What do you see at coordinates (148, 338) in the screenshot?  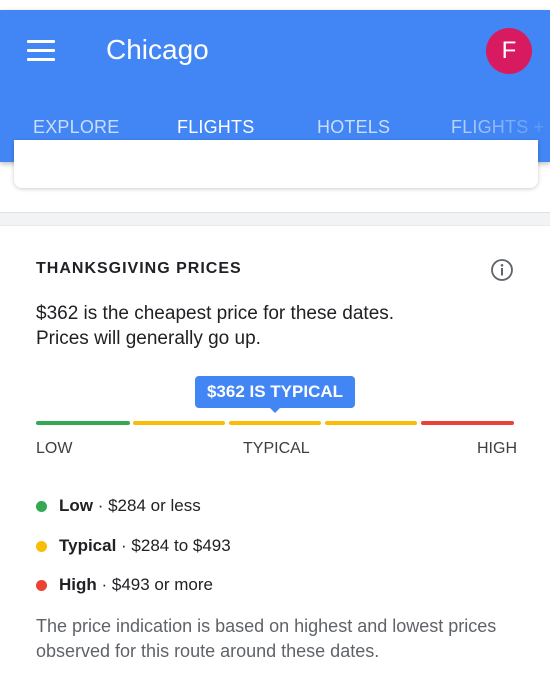 I see `summary-line-2: Prices will generally go up.` at bounding box center [148, 338].